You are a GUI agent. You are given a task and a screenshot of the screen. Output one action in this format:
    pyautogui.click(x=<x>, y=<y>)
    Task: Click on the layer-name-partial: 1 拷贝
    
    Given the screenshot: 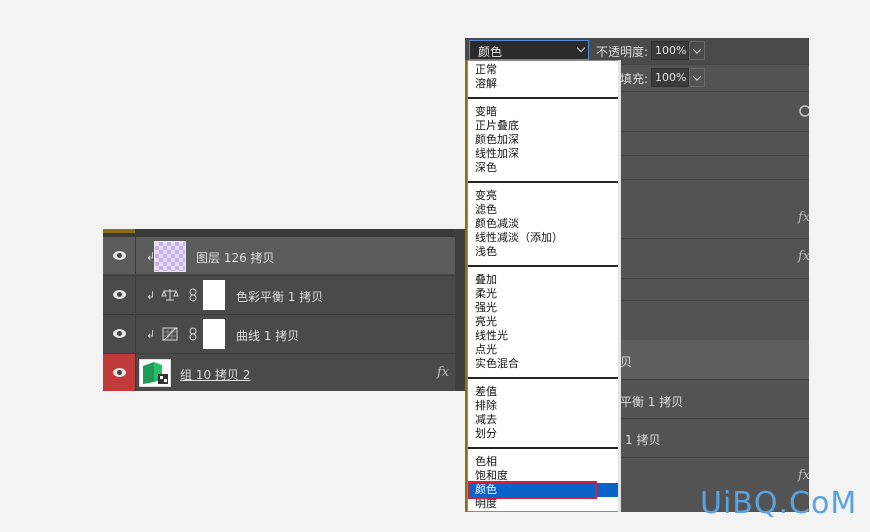 What is the action you would take?
    pyautogui.click(x=642, y=439)
    